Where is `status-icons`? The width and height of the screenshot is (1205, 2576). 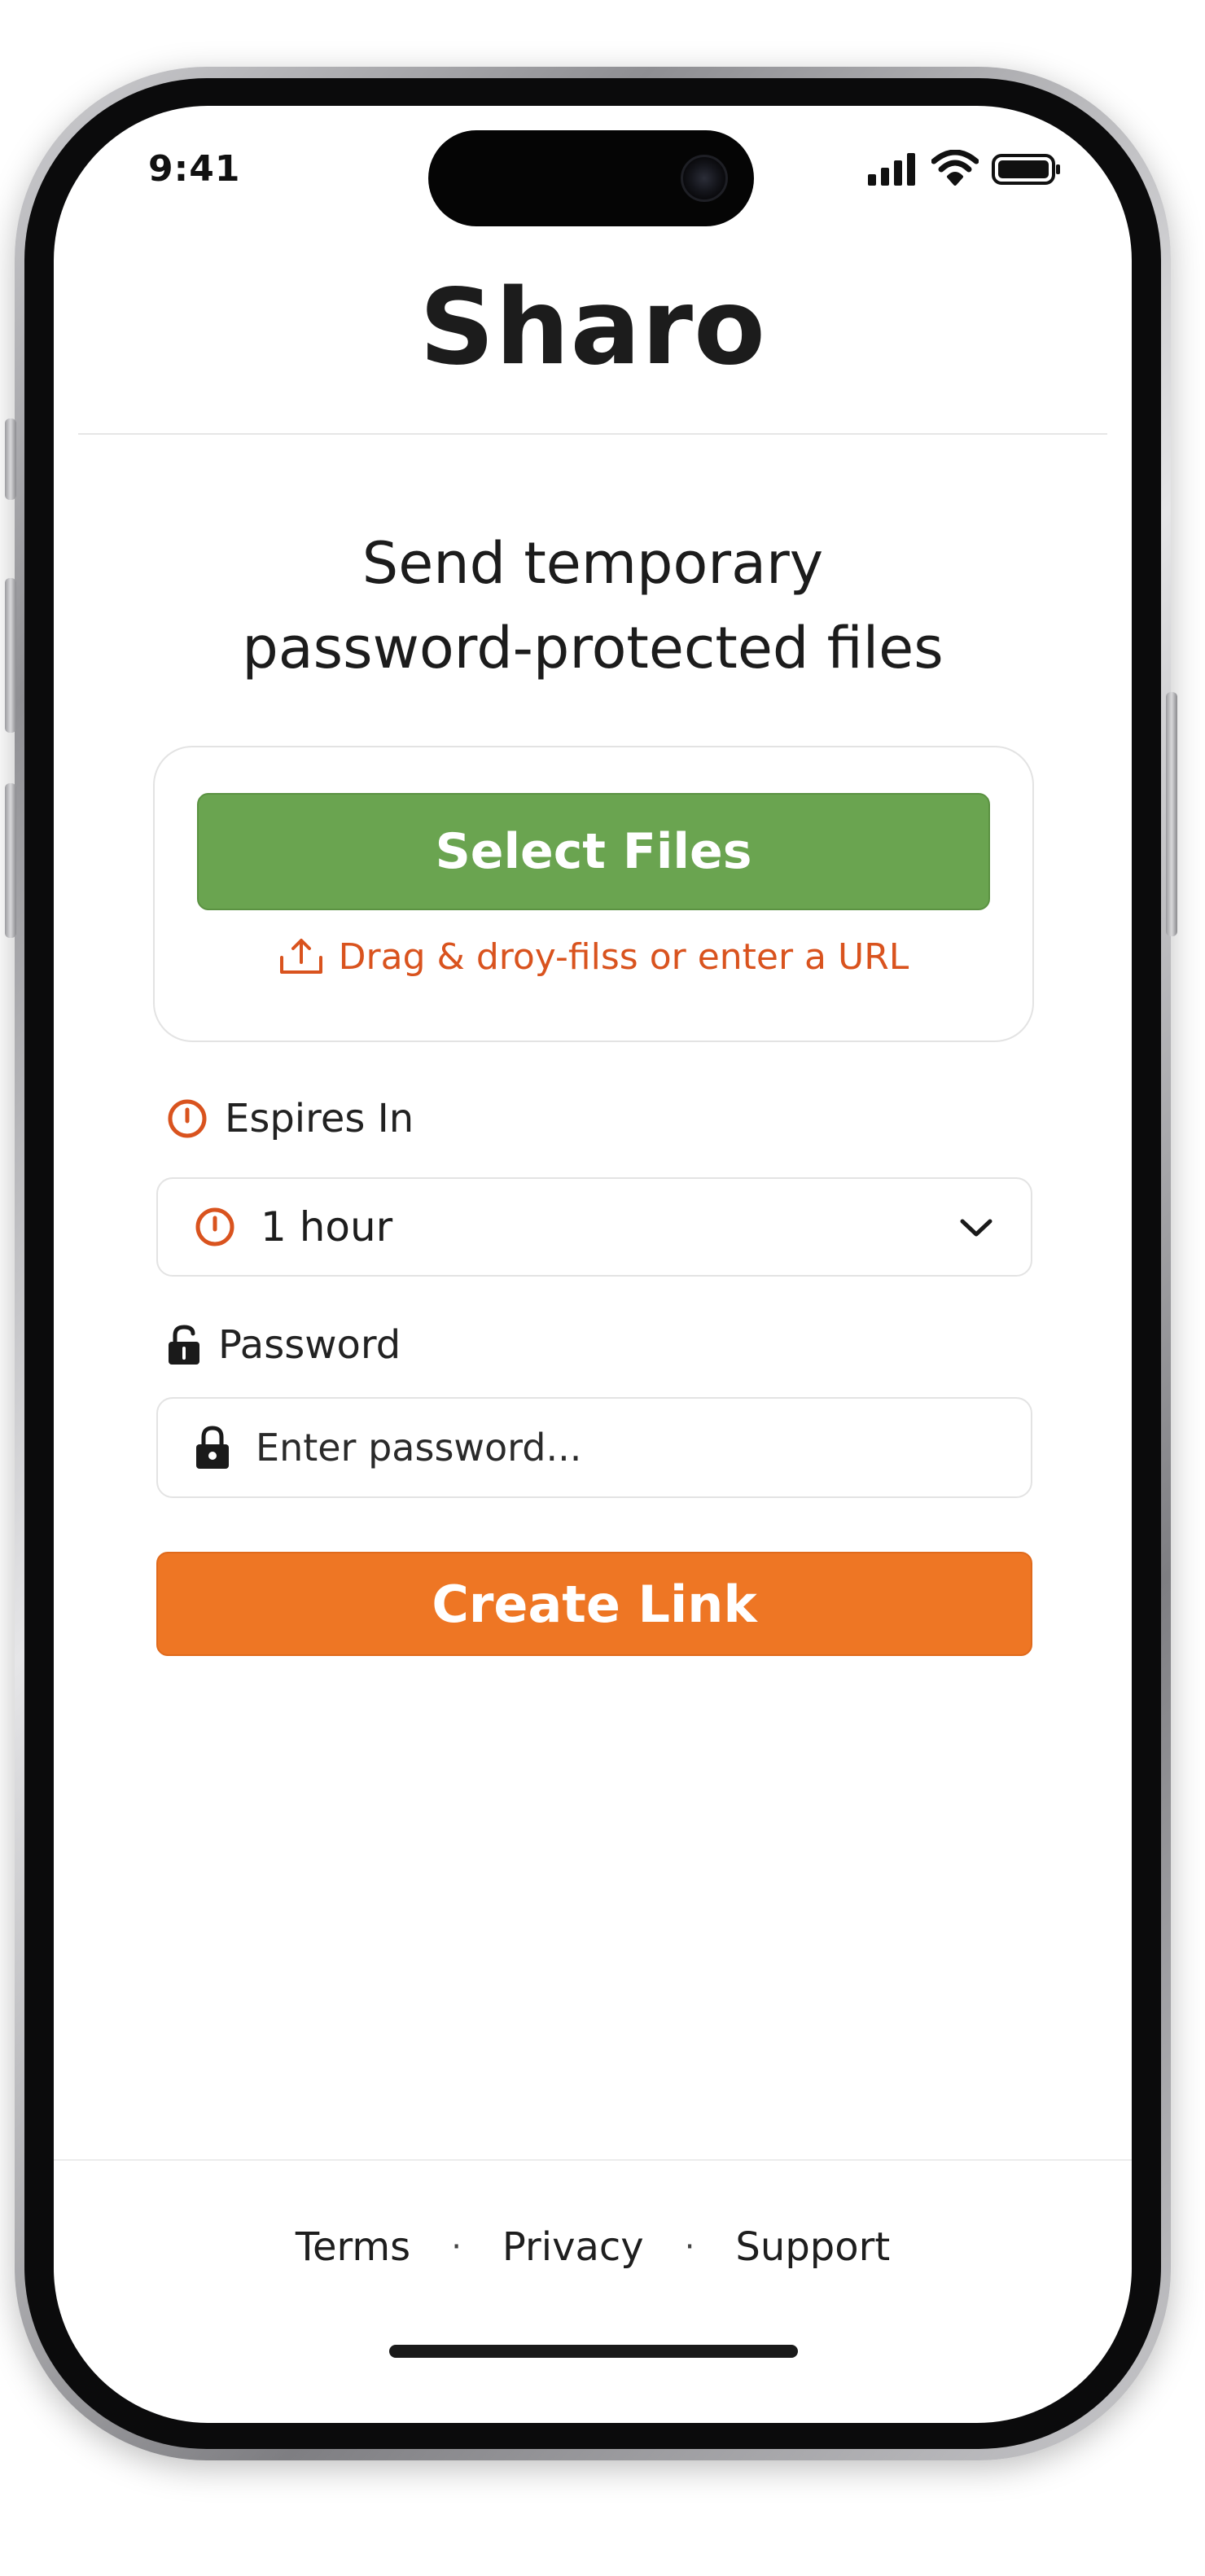
status-icons is located at coordinates (965, 168).